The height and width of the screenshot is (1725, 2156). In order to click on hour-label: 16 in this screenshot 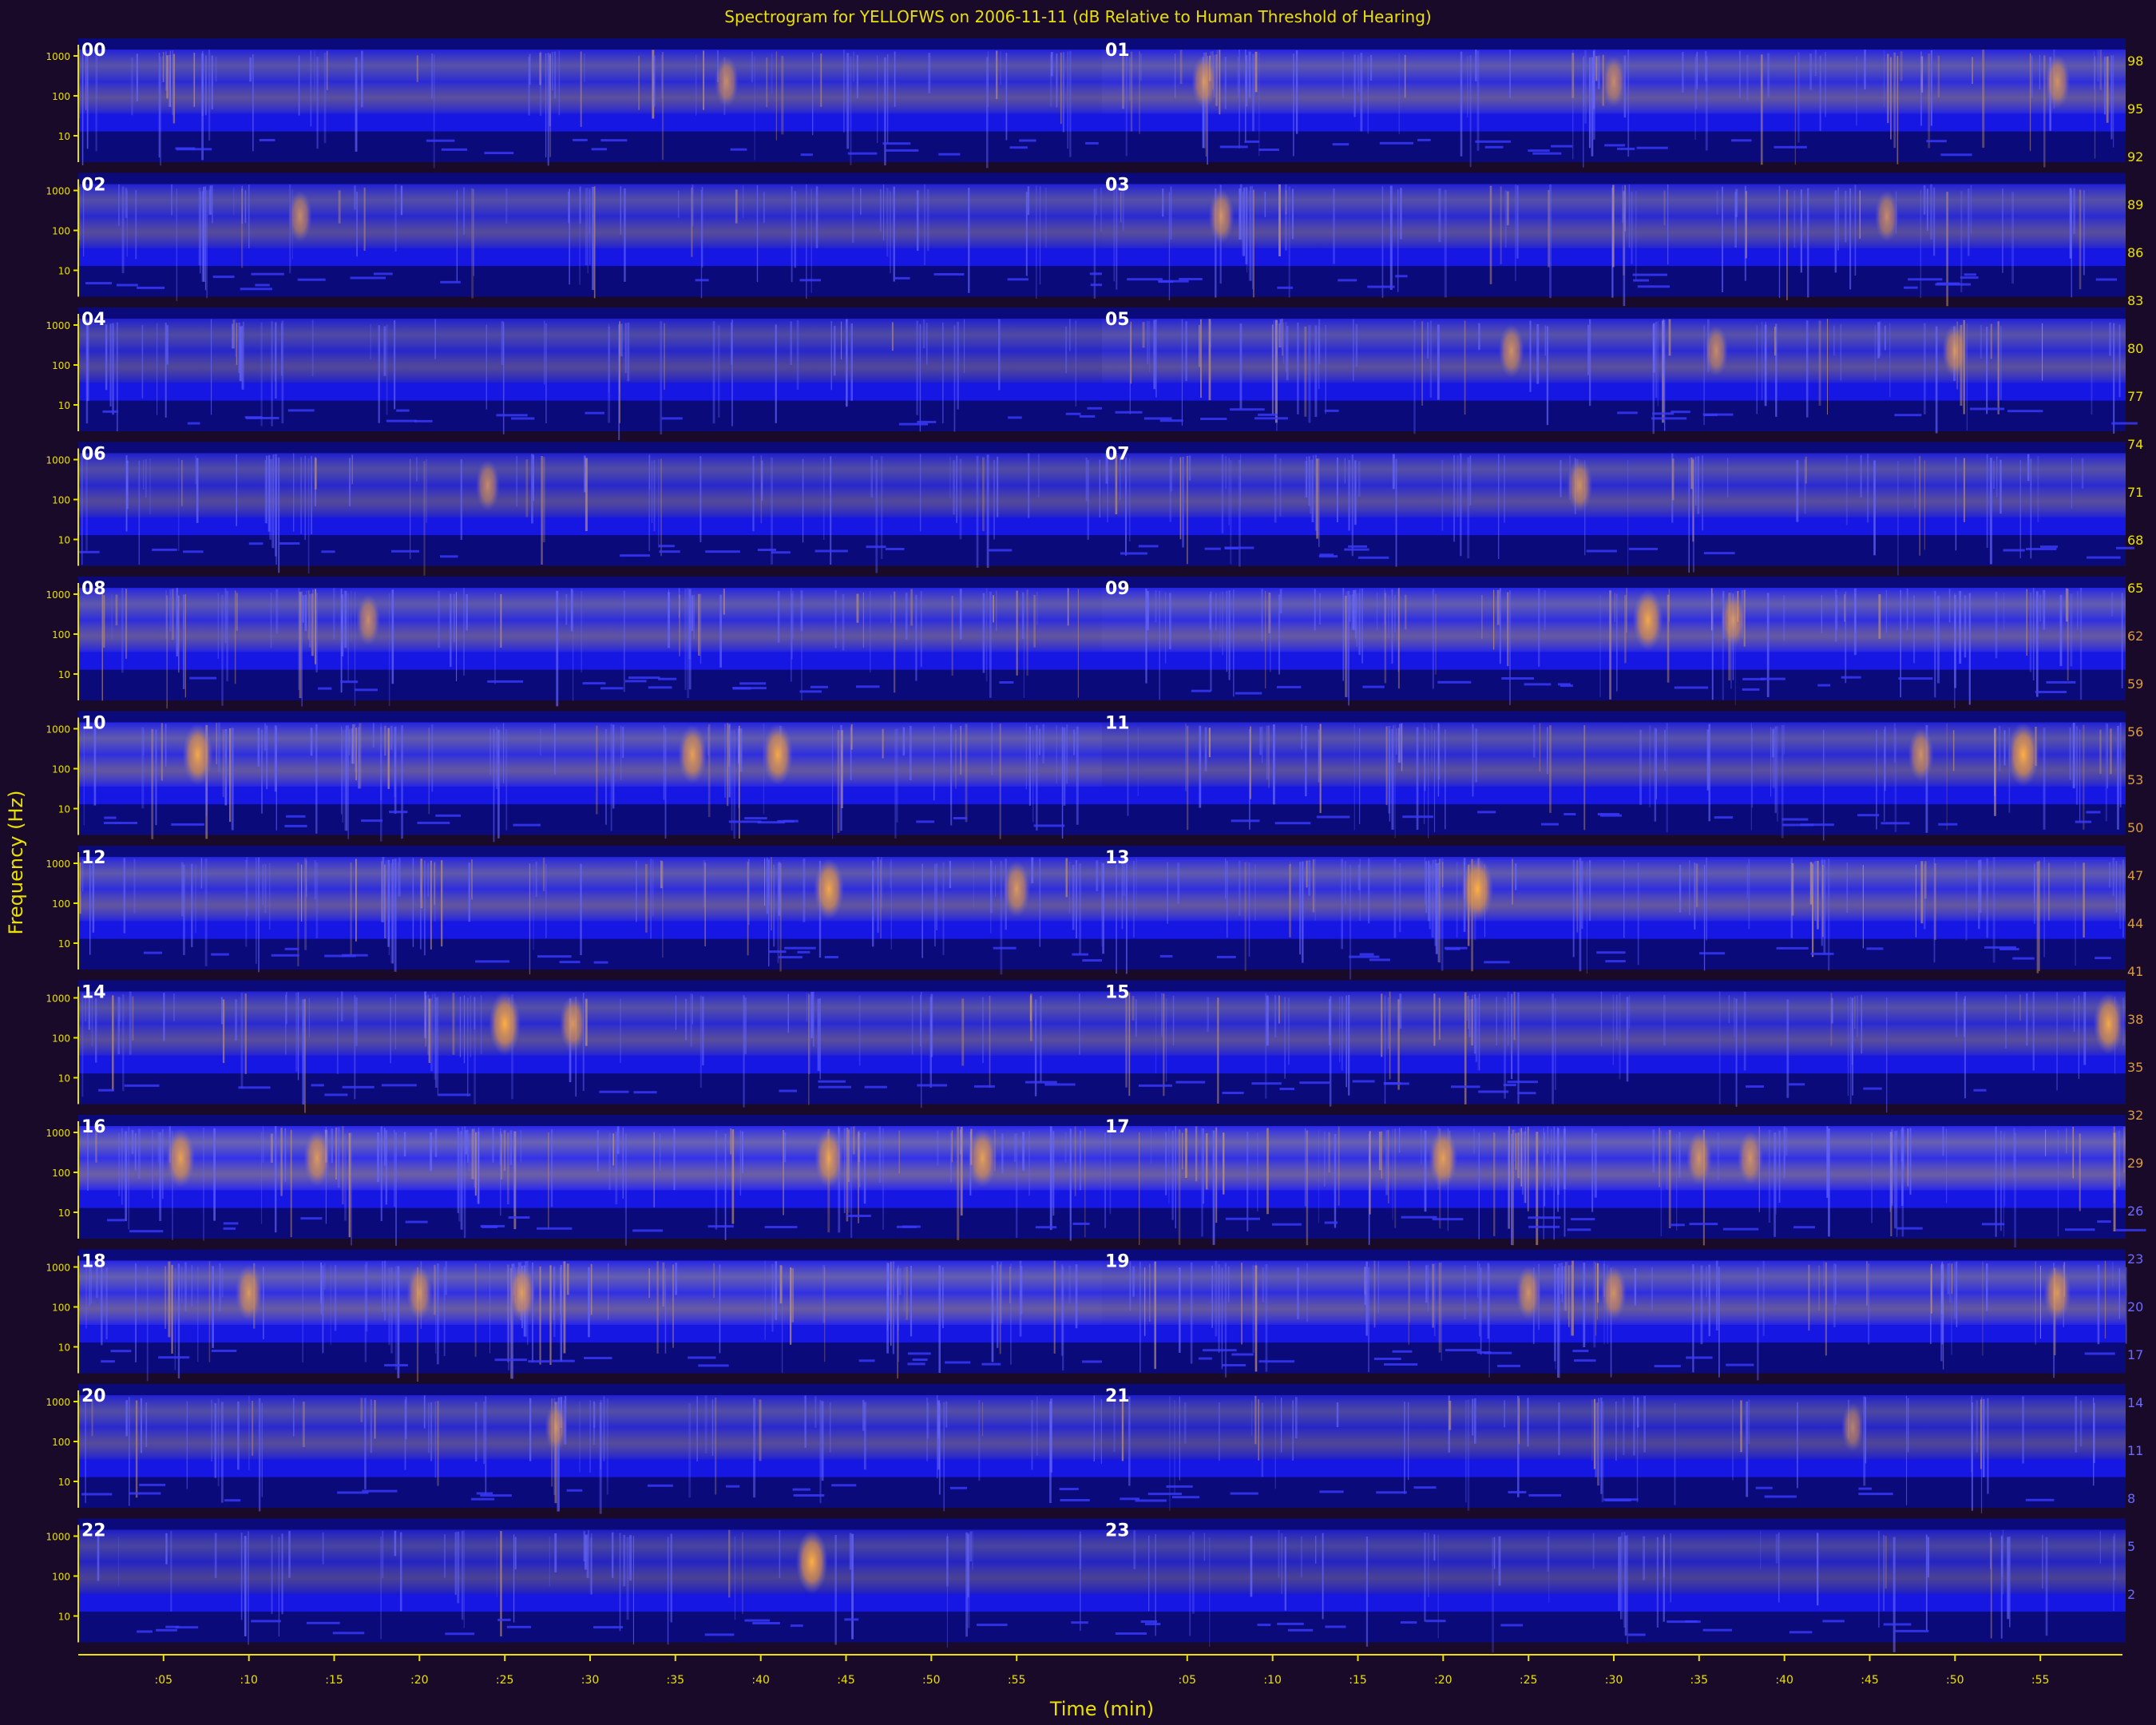, I will do `click(93, 1127)`.